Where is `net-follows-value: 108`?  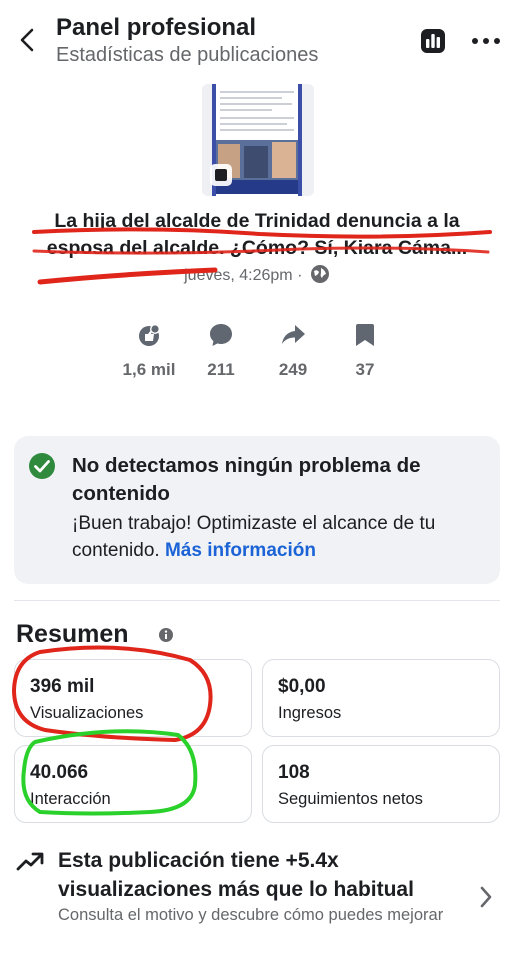 net-follows-value: 108 is located at coordinates (294, 772).